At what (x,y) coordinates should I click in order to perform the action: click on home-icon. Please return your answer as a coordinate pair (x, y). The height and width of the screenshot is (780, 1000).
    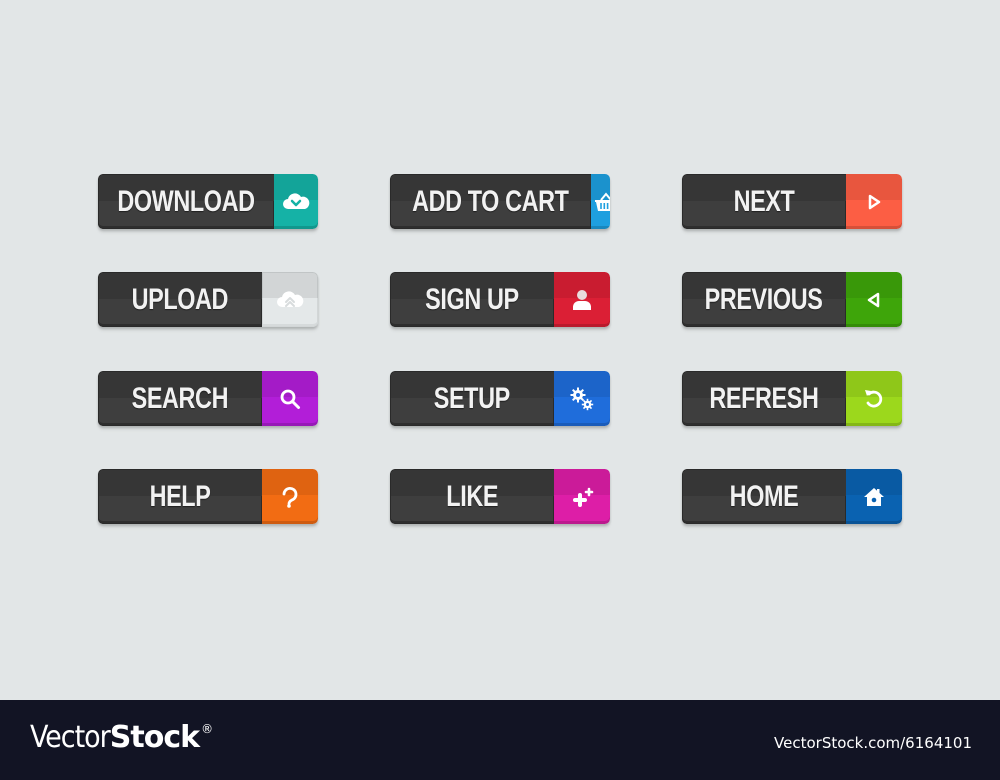
    Looking at the image, I should click on (874, 496).